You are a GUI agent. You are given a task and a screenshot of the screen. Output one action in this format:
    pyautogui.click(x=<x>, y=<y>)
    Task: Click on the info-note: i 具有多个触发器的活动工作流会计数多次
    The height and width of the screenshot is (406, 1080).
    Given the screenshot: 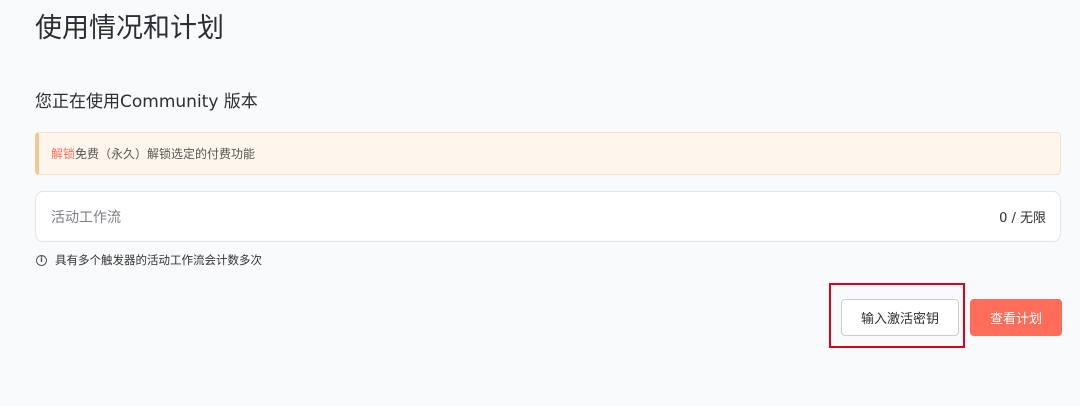 What is the action you would take?
    pyautogui.click(x=149, y=260)
    